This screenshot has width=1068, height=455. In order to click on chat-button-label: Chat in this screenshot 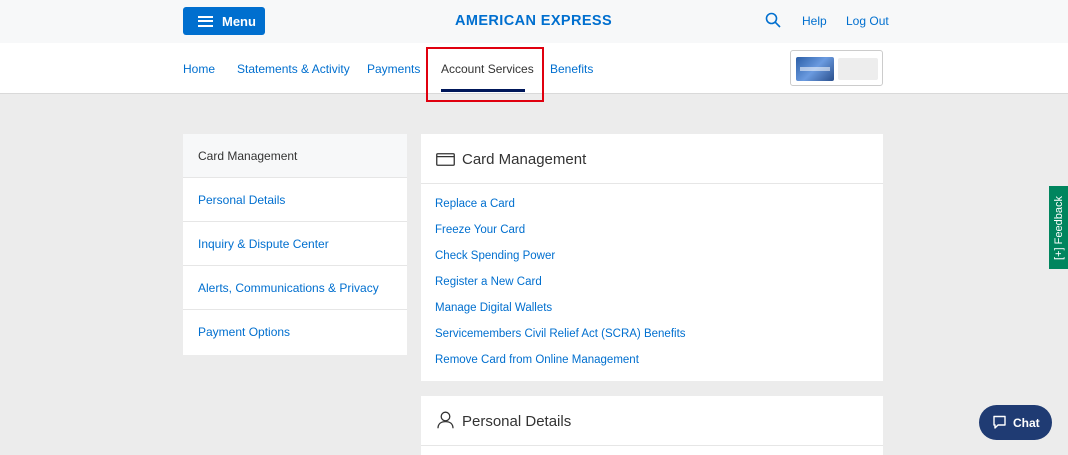, I will do `click(1026, 423)`.